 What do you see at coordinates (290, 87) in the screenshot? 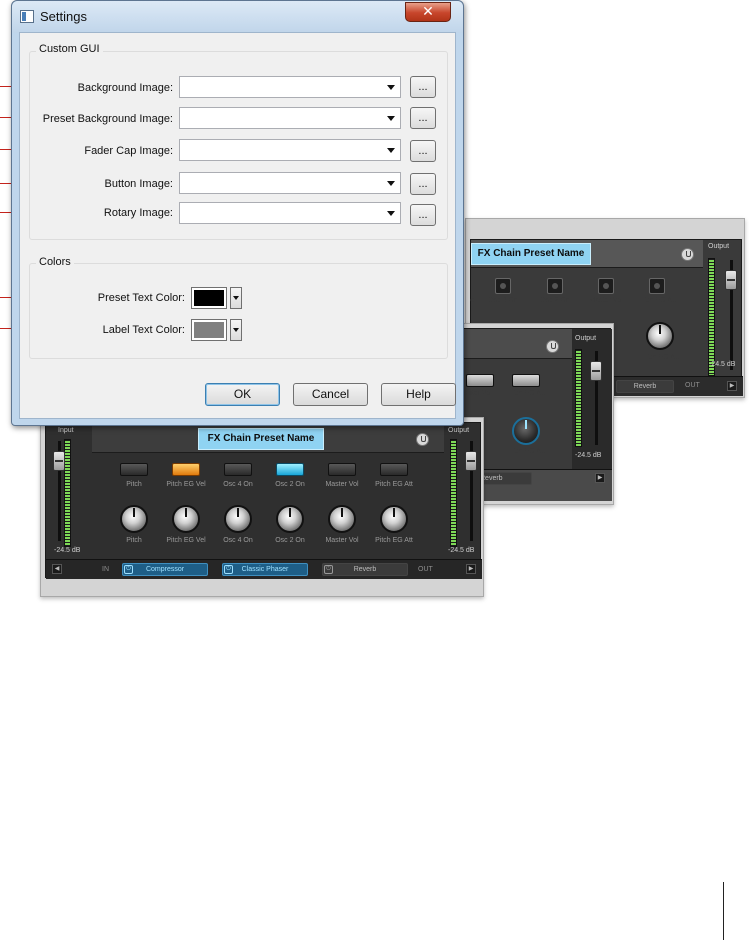
I see `background-image-combo` at bounding box center [290, 87].